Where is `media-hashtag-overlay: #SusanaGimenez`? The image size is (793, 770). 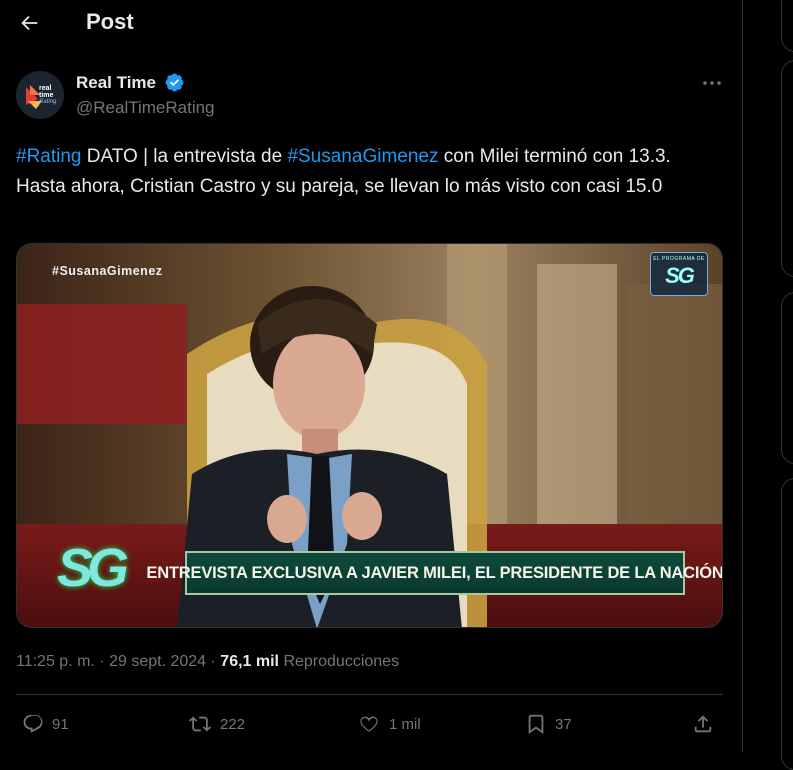
media-hashtag-overlay: #SusanaGimenez is located at coordinates (107, 271).